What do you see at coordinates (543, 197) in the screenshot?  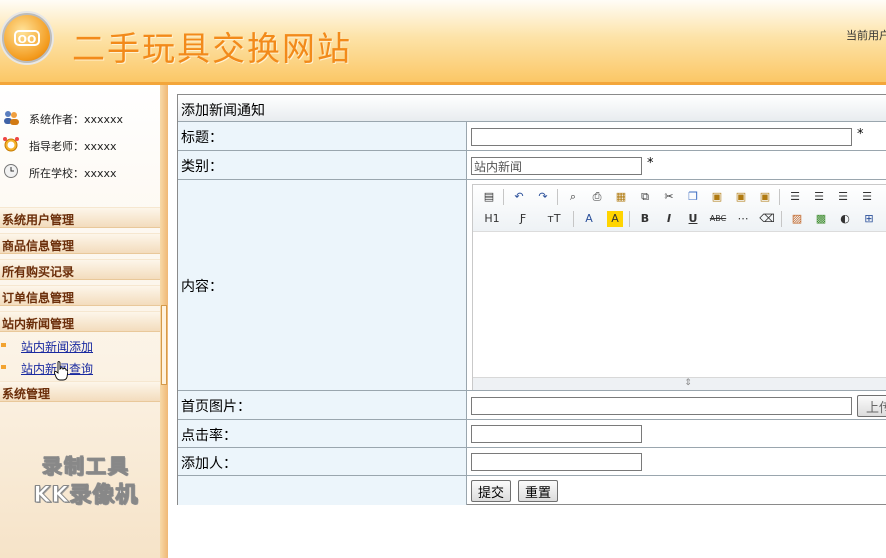 I see `redo-icon: ↷` at bounding box center [543, 197].